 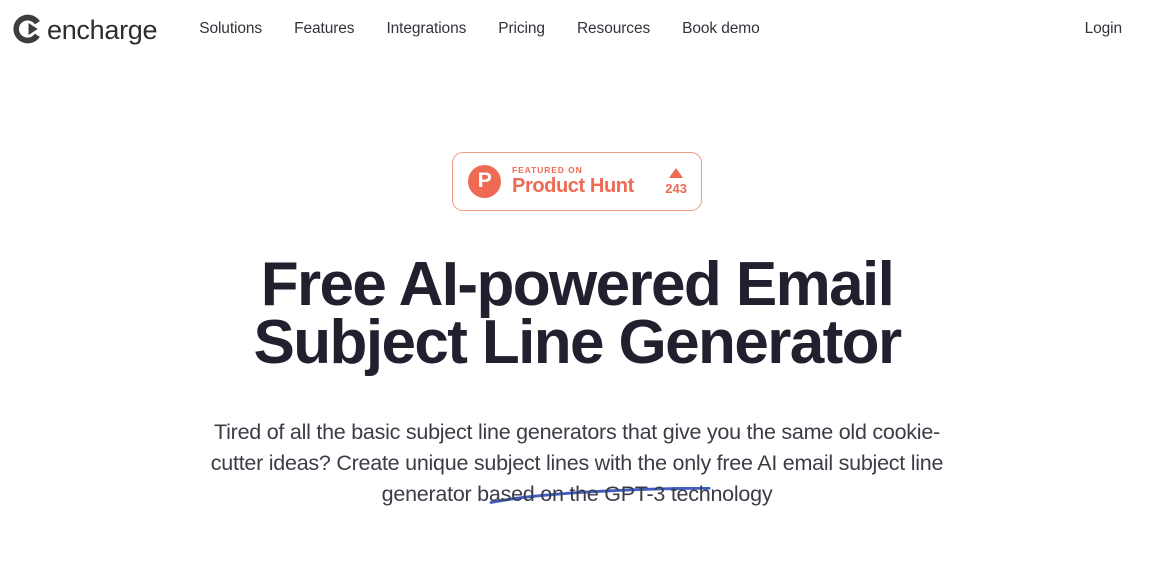 I want to click on brand-wordmark: encharge, so click(x=102, y=29).